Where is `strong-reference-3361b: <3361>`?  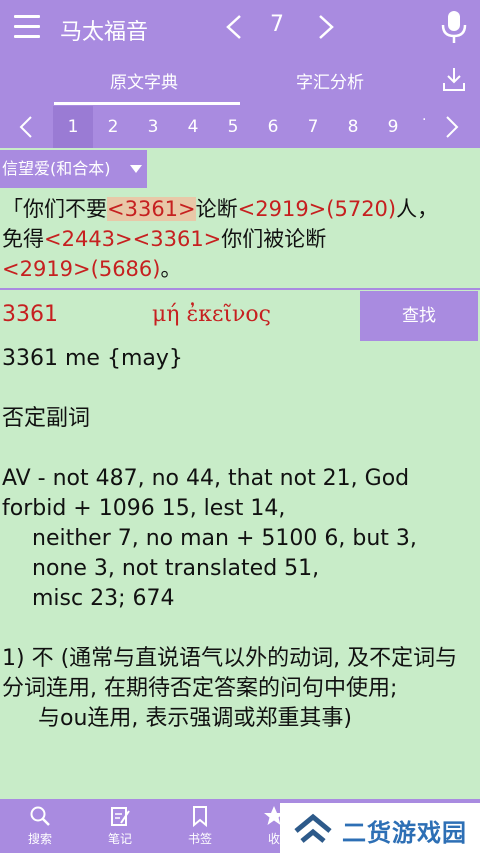 strong-reference-3361b: <3361> is located at coordinates (177, 239).